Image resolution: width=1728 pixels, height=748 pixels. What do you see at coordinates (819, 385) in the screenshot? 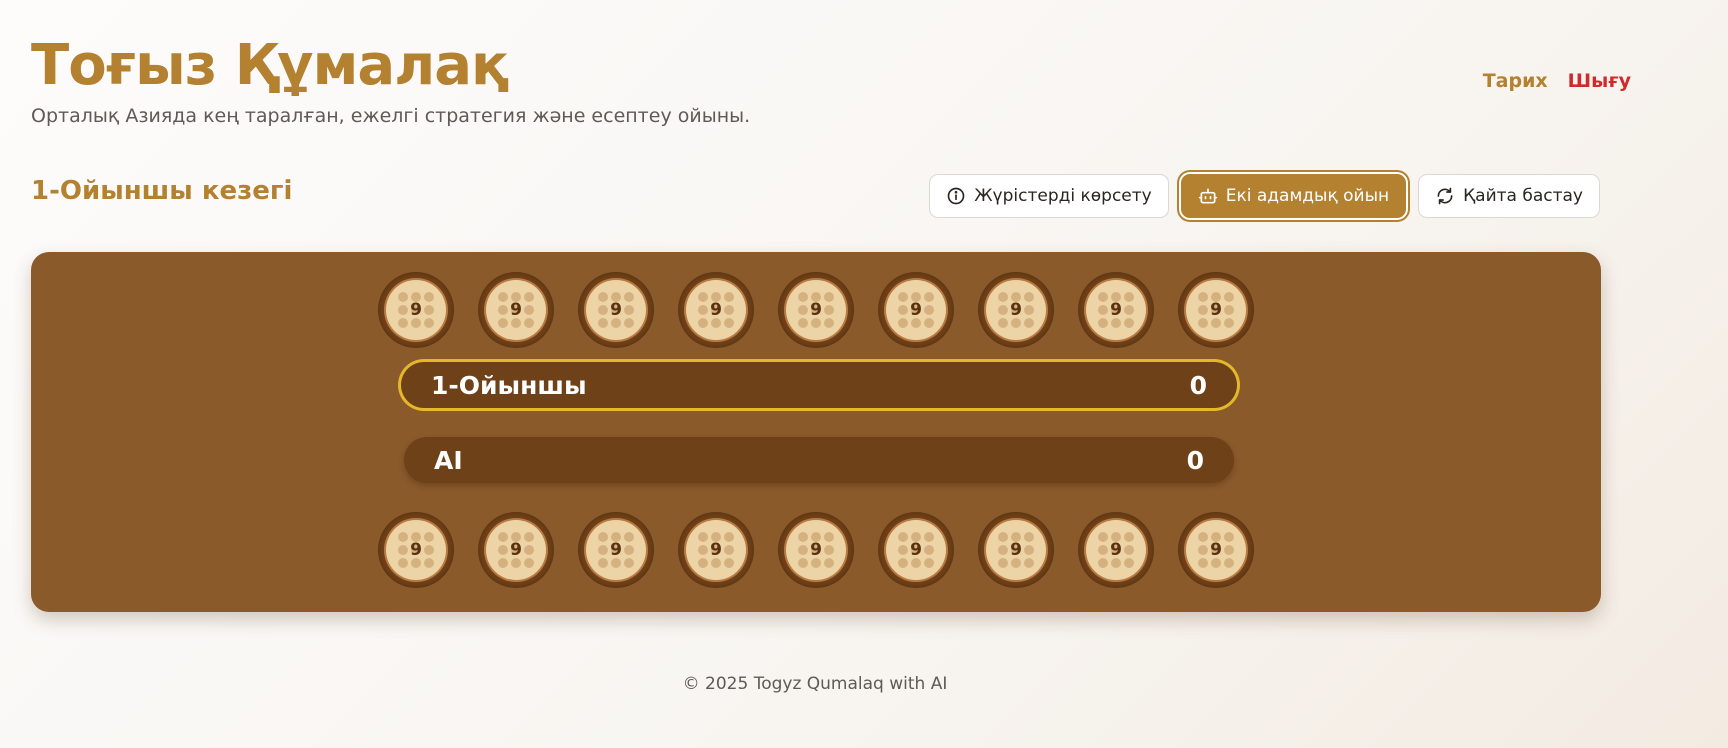
I see `player1-score-bar: 1-Ойыншы 0` at bounding box center [819, 385].